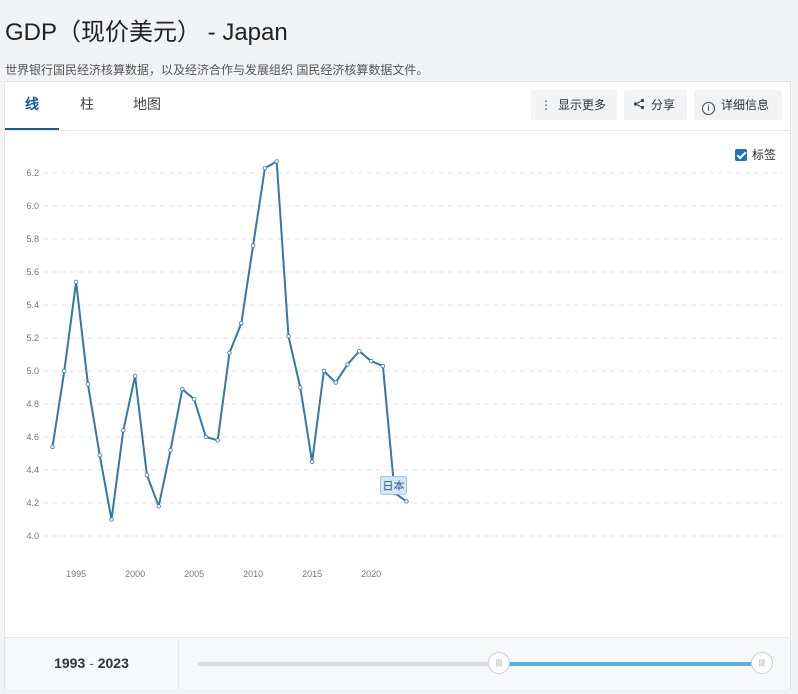  I want to click on x-tick-label: 2015, so click(312, 574).